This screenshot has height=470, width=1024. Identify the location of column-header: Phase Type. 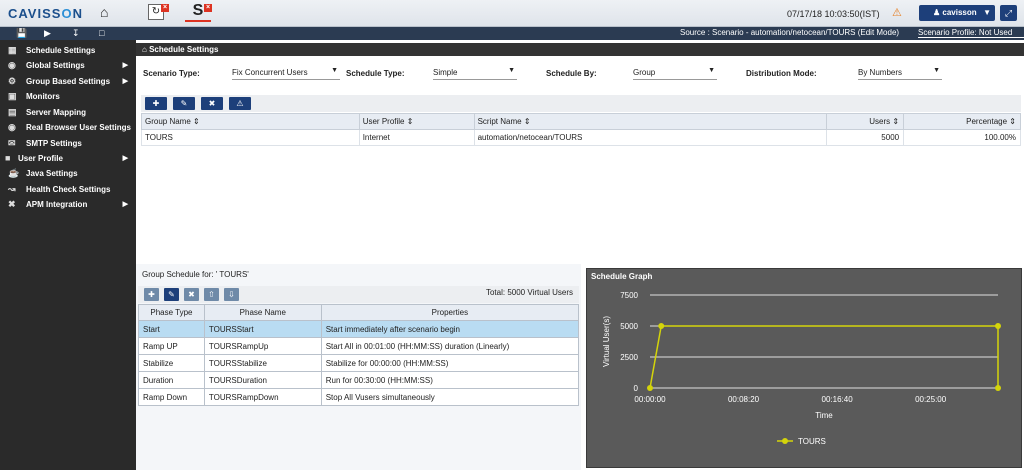
(171, 312).